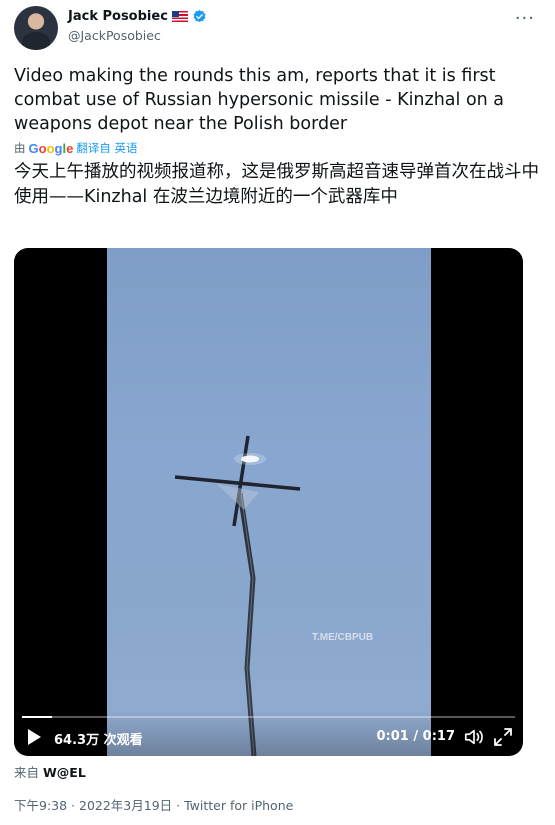 The height and width of the screenshot is (825, 555). What do you see at coordinates (20, 148) in the screenshot?
I see `translate-prefix: 由` at bounding box center [20, 148].